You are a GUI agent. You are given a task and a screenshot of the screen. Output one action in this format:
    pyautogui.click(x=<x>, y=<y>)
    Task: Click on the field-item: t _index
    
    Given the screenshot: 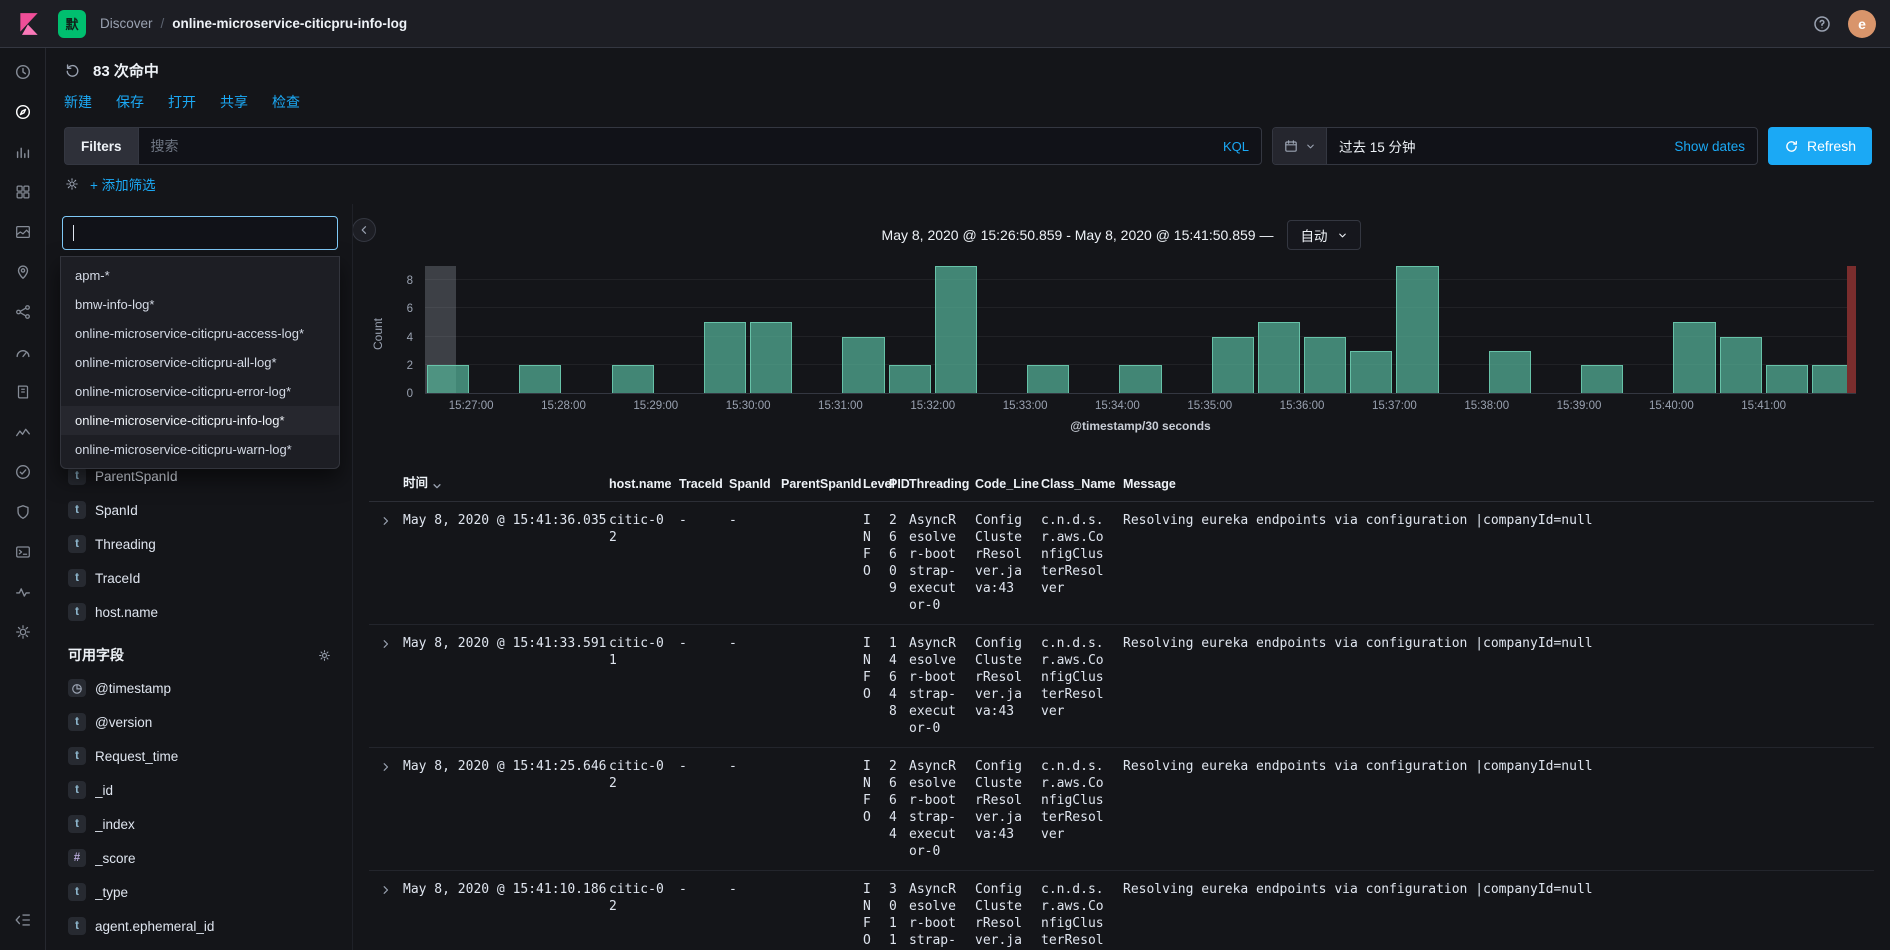 What is the action you would take?
    pyautogui.click(x=200, y=824)
    